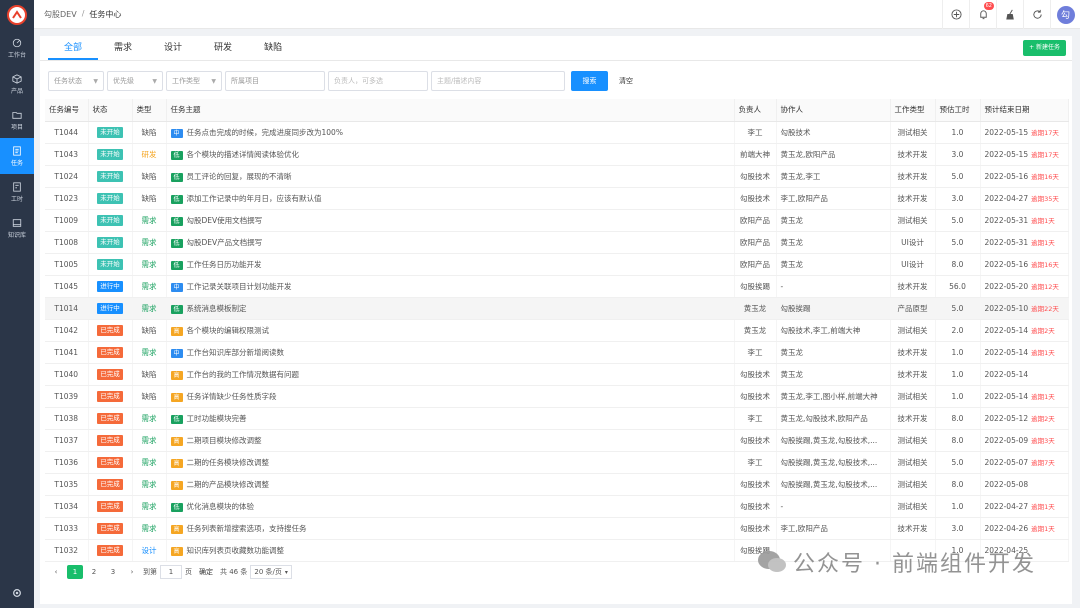 The image size is (1080, 608). Describe the element at coordinates (450, 506) in the screenshot. I see `subject-cell: 低优化消息模块的体验` at that location.